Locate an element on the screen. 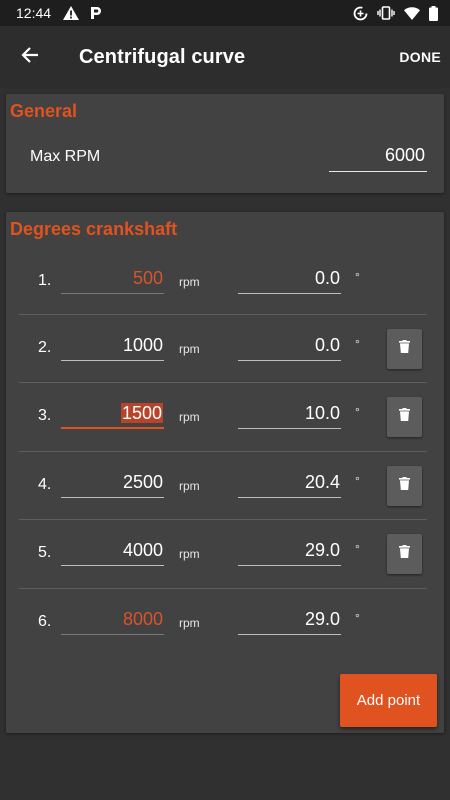 The width and height of the screenshot is (450, 800). degree-input: 10.0 is located at coordinates (289, 414).